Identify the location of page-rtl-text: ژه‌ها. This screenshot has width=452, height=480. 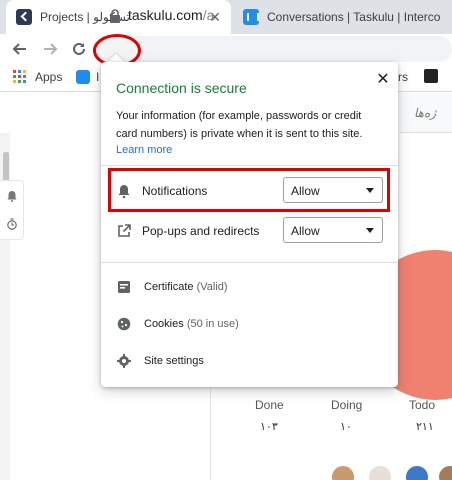
(425, 113).